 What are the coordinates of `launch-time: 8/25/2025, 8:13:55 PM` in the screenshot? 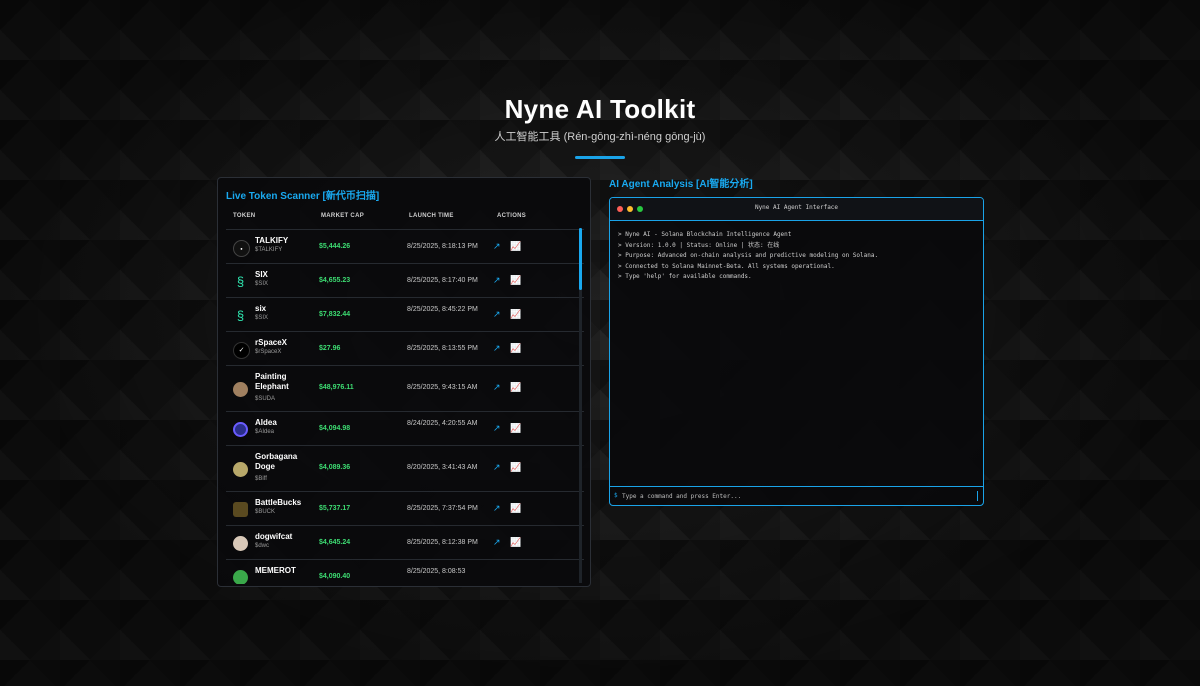 It's located at (442, 348).